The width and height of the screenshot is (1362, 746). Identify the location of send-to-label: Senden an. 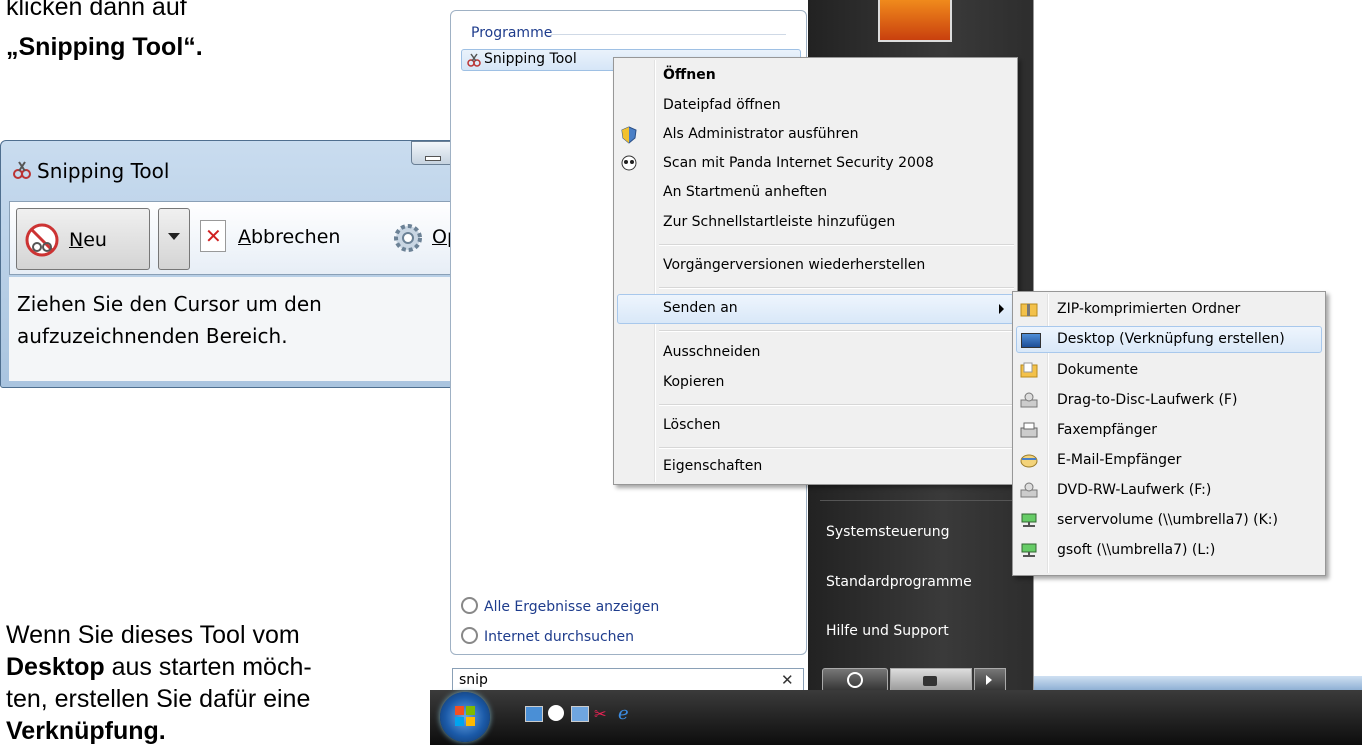
(700, 308).